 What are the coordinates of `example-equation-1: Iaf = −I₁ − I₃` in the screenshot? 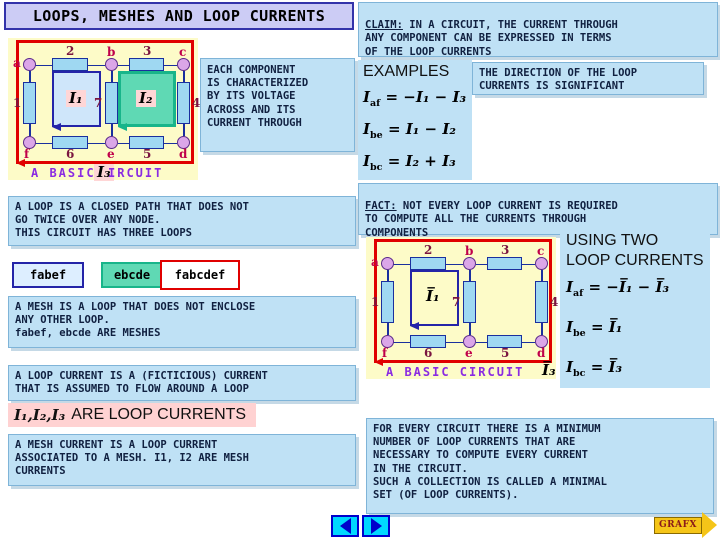 It's located at (414, 99).